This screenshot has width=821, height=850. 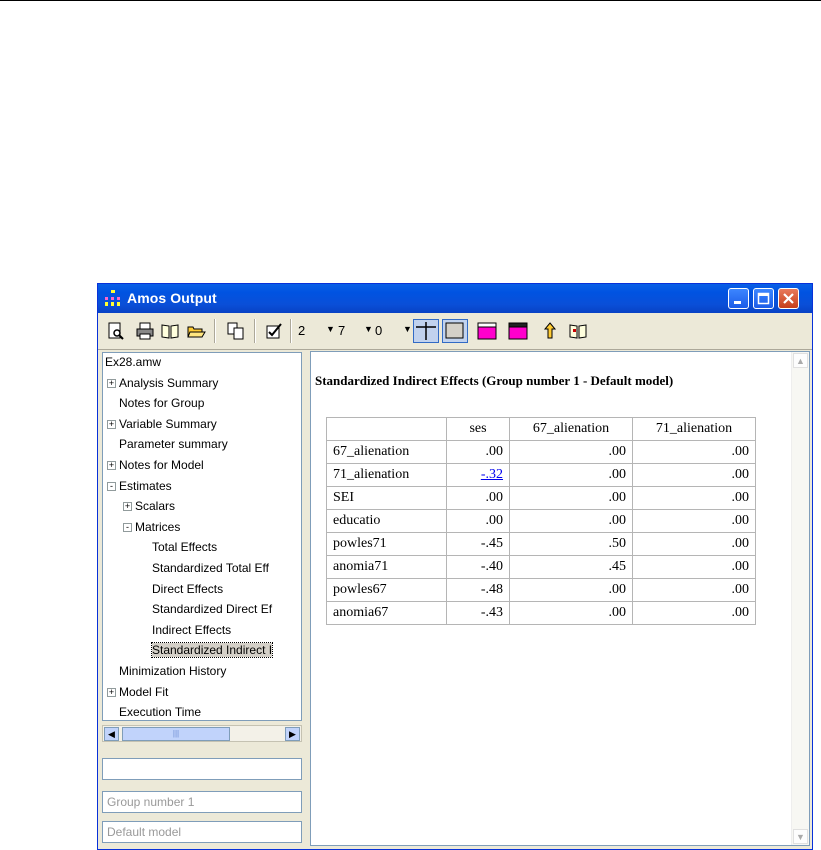 I want to click on digits-select: 0, so click(x=378, y=330).